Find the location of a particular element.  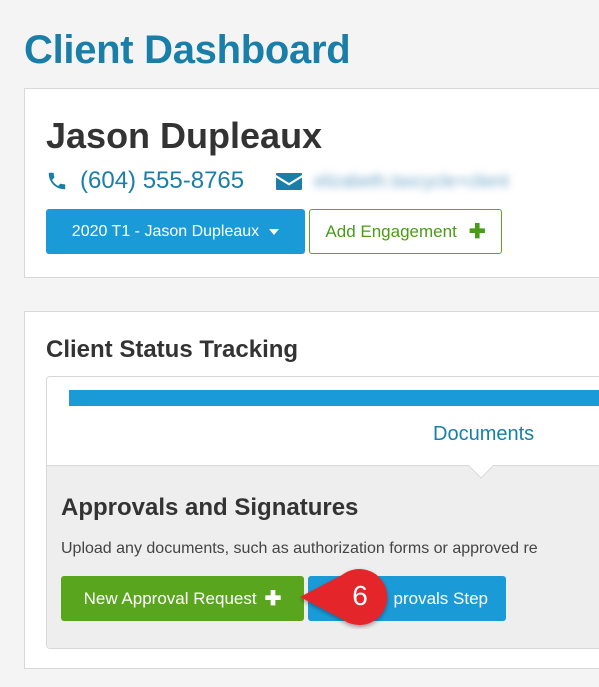

new-approval-request-button: New Approval Request ✚ is located at coordinates (182, 598).